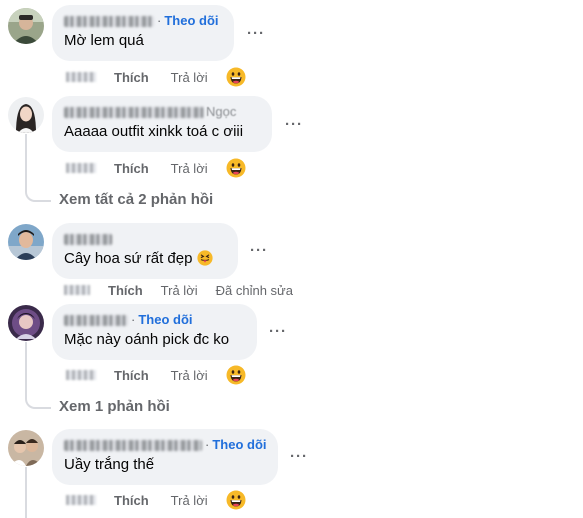  Describe the element at coordinates (109, 464) in the screenshot. I see `comment-text: Uầy trắng thế` at that location.